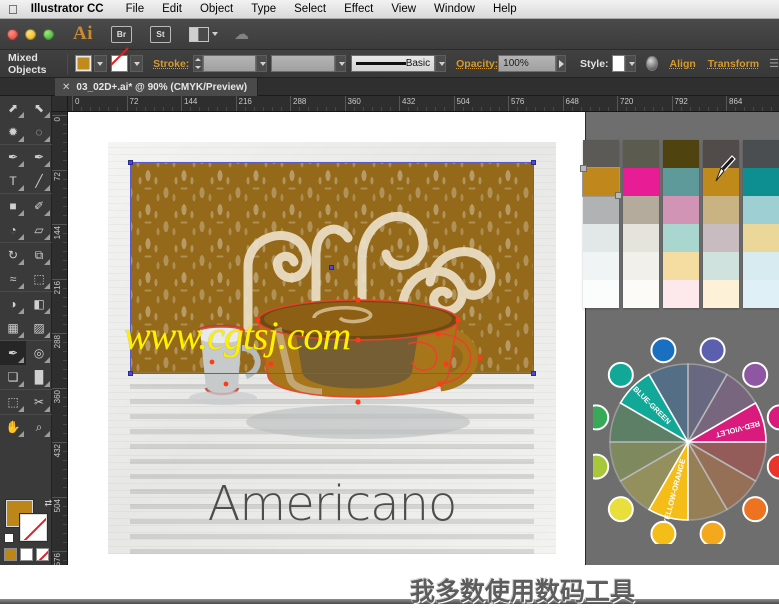  Describe the element at coordinates (121, 34) in the screenshot. I see `bridge-button: Br` at that location.